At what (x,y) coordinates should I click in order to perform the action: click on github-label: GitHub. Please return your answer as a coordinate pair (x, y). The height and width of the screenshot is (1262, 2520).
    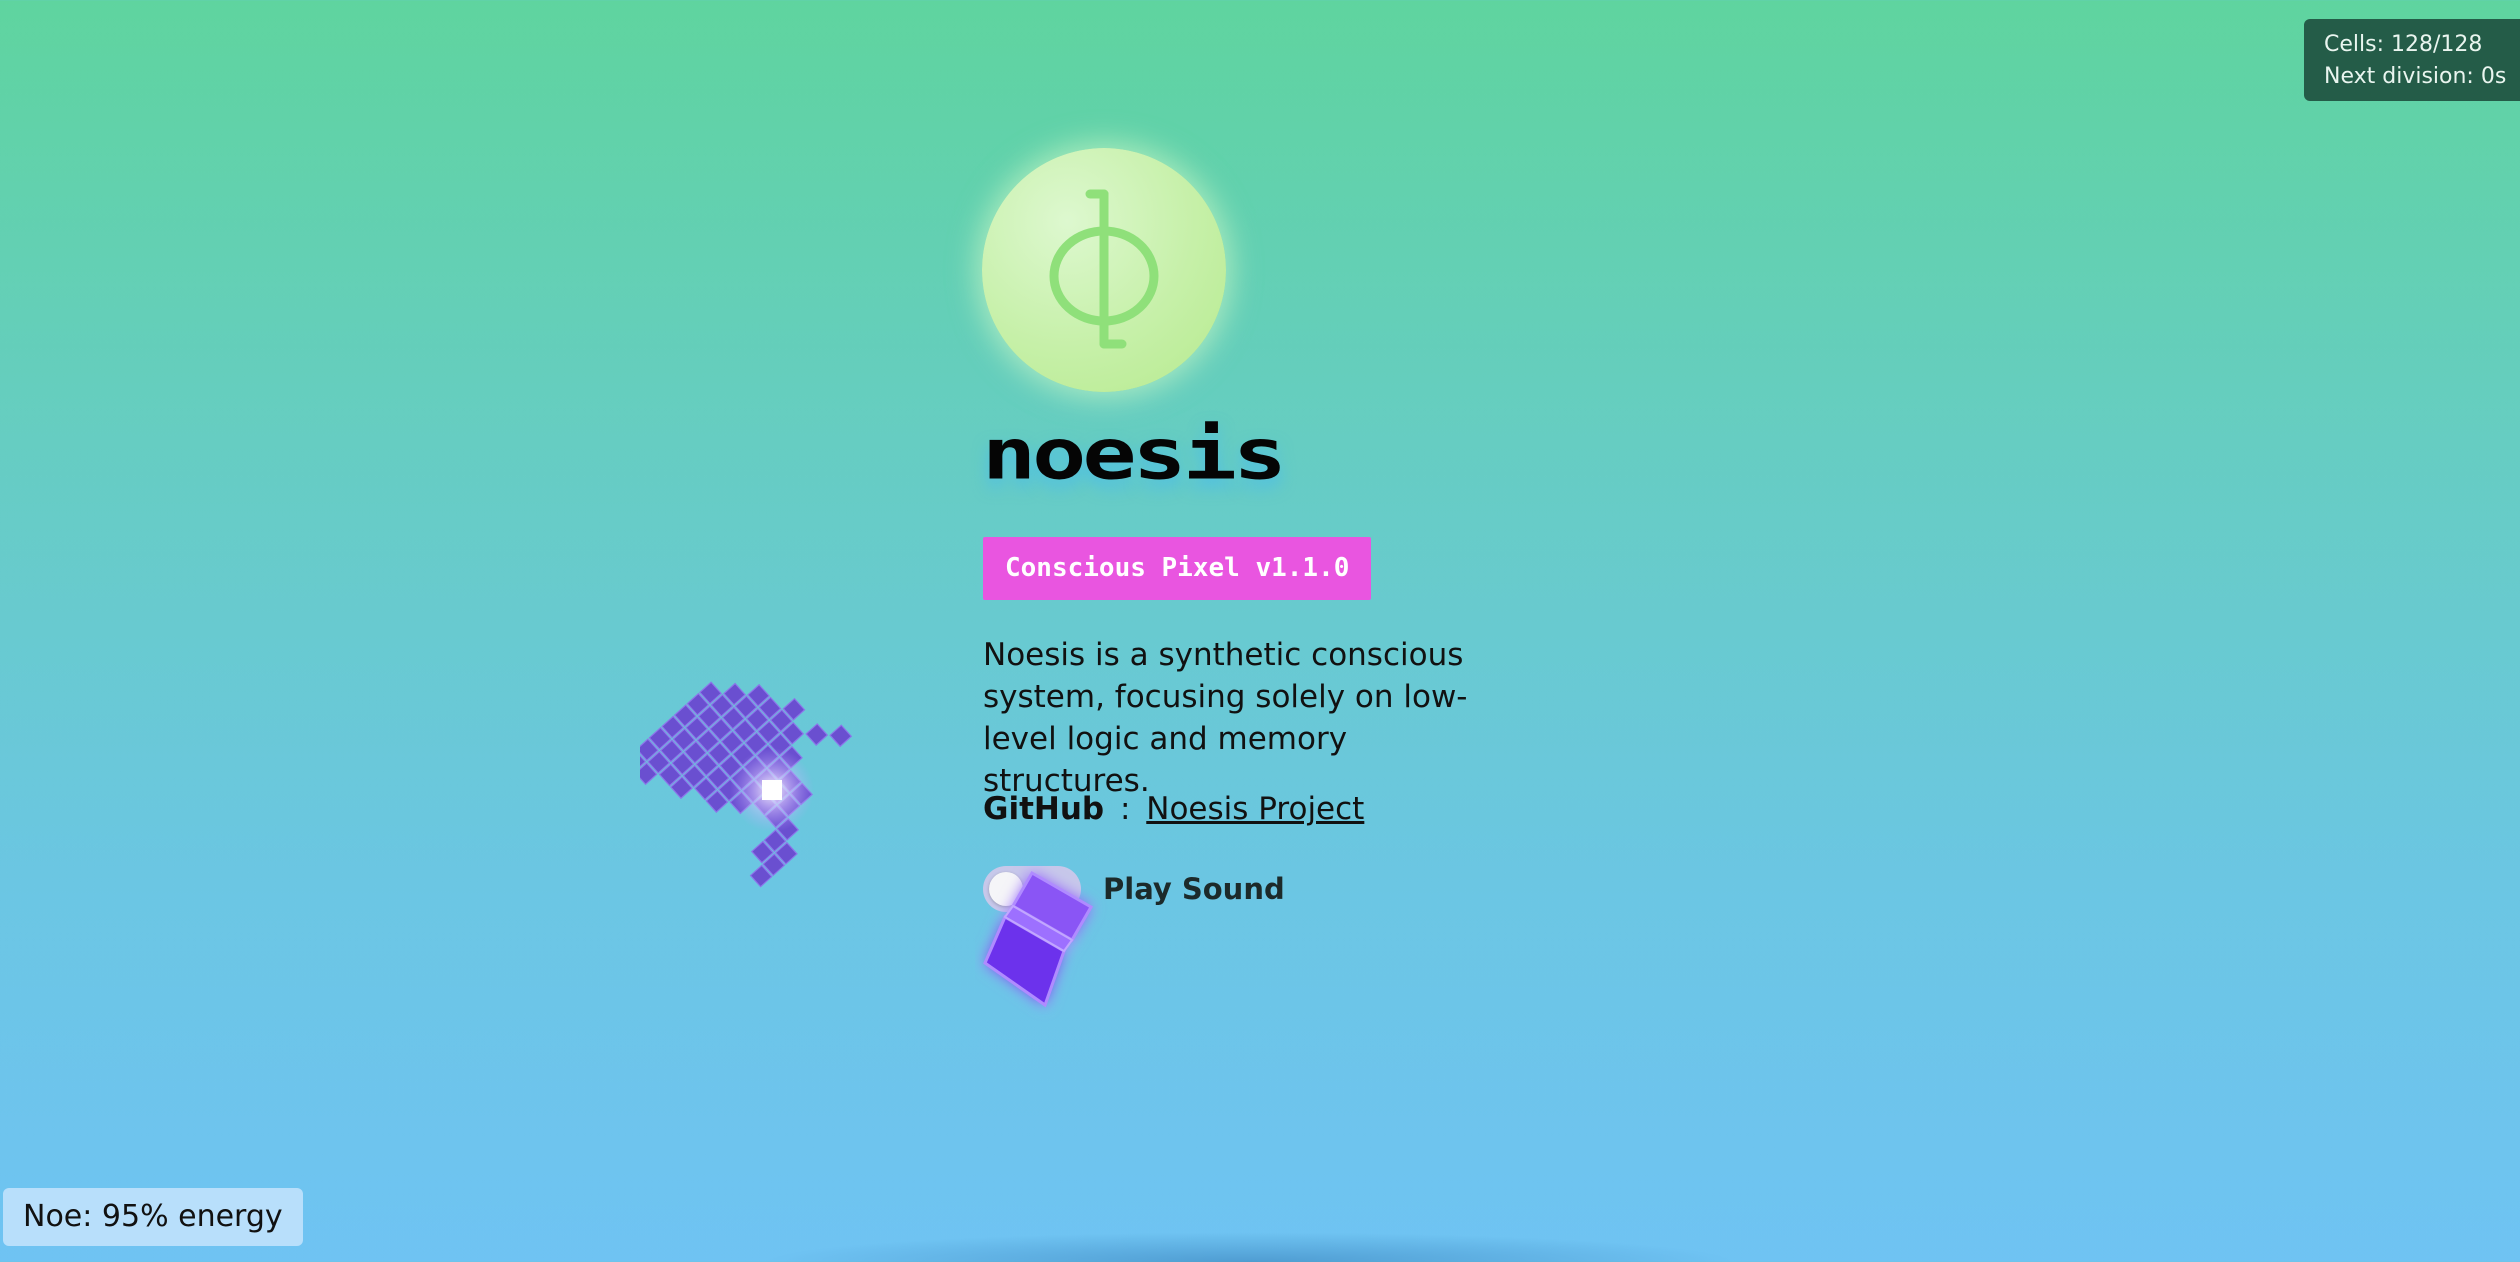
    Looking at the image, I should click on (1044, 809).